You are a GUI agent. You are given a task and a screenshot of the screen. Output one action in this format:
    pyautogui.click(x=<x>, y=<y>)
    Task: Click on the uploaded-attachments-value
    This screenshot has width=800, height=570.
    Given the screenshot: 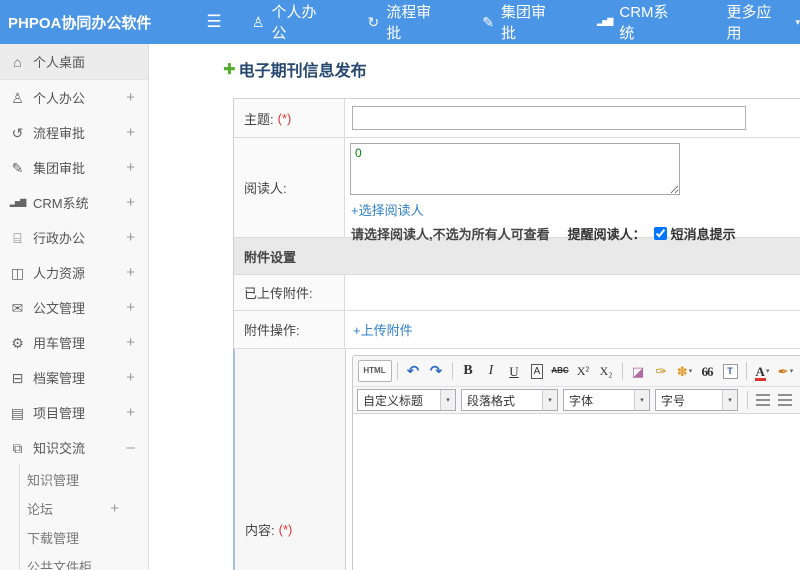 What is the action you would take?
    pyautogui.click(x=572, y=292)
    